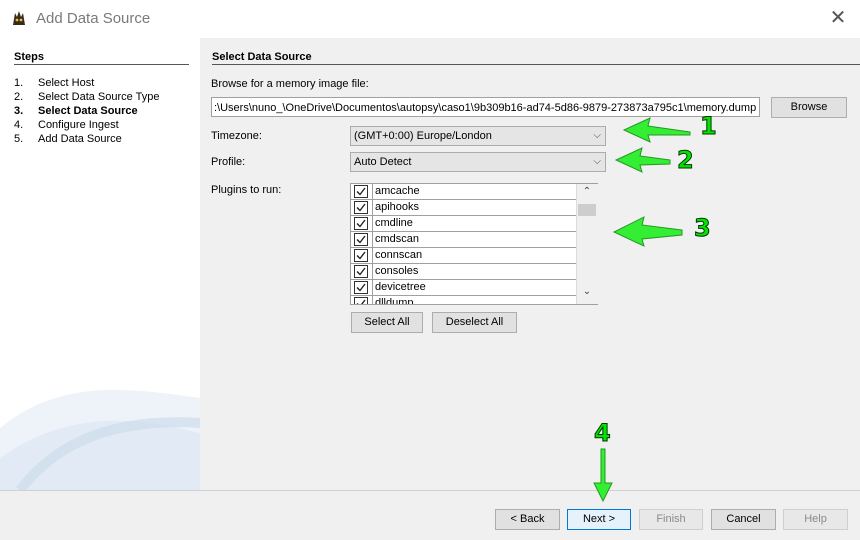 This screenshot has width=860, height=540. What do you see at coordinates (397, 191) in the screenshot?
I see `plugin-name: amcache` at bounding box center [397, 191].